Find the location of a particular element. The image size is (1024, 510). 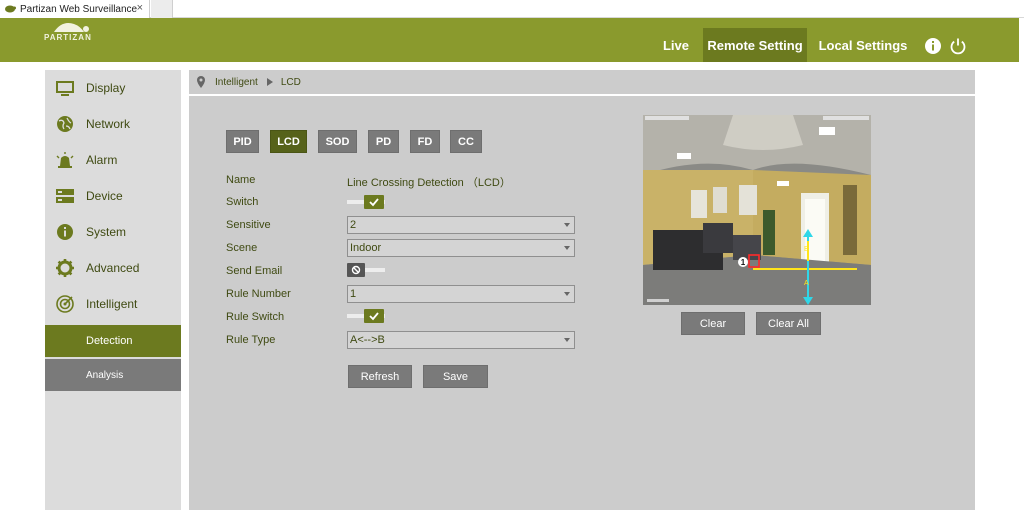

scene-label: Scene is located at coordinates (242, 248).